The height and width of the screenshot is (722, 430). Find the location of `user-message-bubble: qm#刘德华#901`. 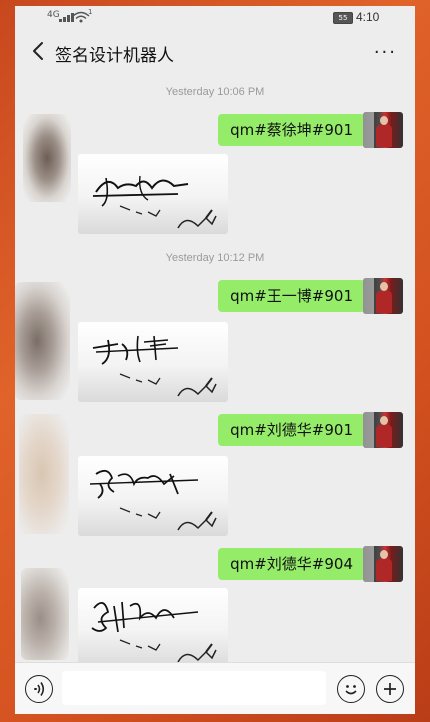

user-message-bubble: qm#刘德华#901 is located at coordinates (294, 430).